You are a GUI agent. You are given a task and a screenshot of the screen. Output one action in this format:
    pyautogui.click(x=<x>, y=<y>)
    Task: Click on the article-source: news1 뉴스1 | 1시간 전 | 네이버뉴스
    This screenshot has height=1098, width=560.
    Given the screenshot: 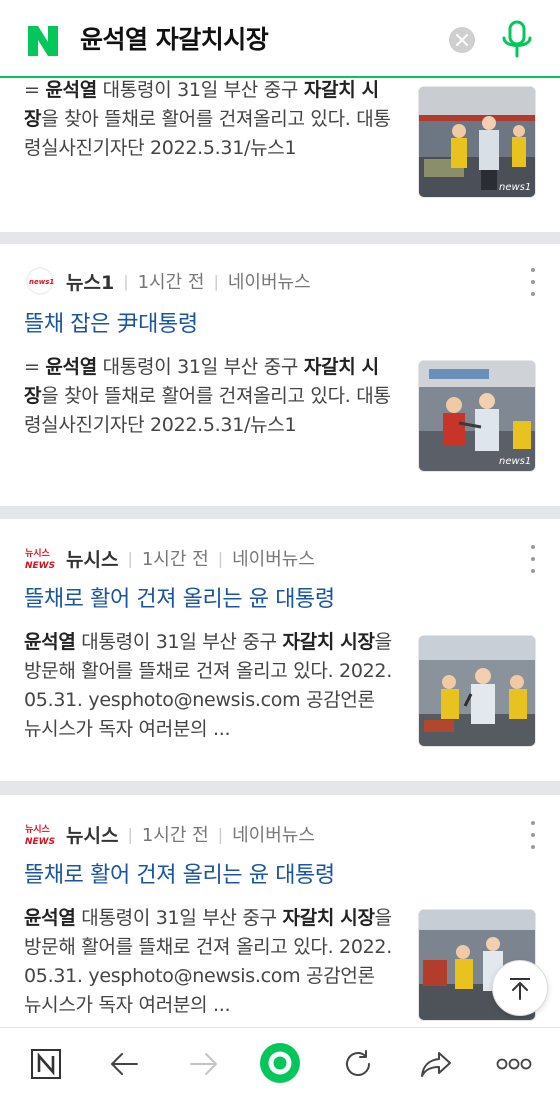 What is the action you would take?
    pyautogui.click(x=167, y=281)
    